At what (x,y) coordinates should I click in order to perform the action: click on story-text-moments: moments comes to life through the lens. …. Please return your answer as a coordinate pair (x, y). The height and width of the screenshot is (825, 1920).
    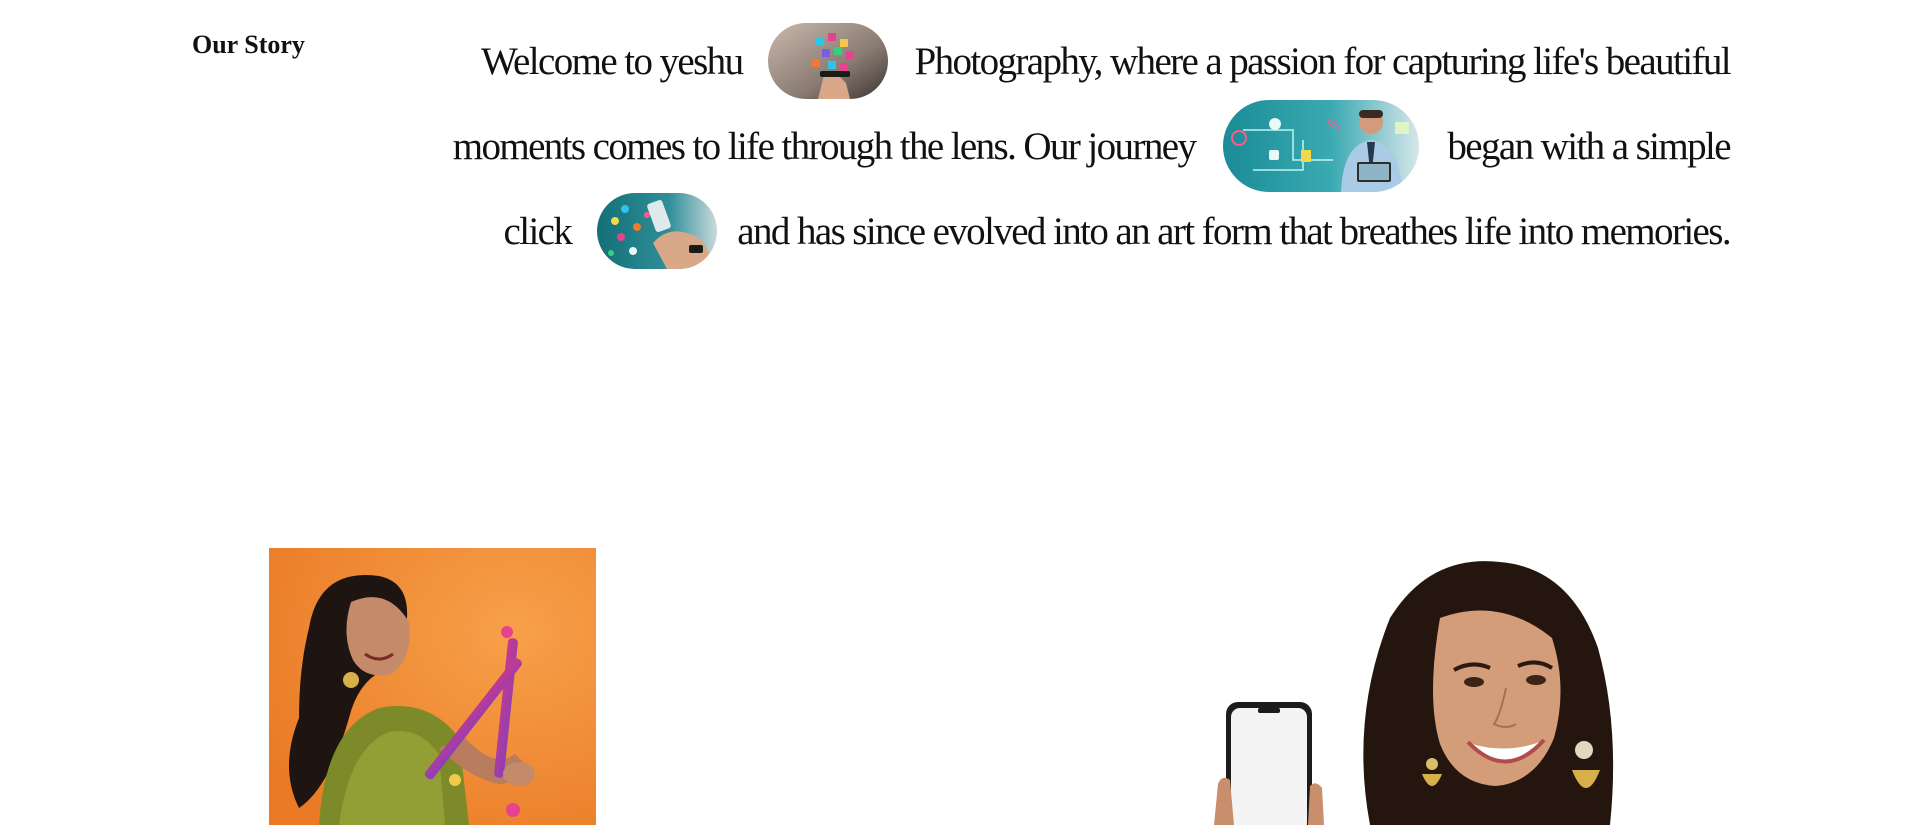
    Looking at the image, I should click on (824, 146).